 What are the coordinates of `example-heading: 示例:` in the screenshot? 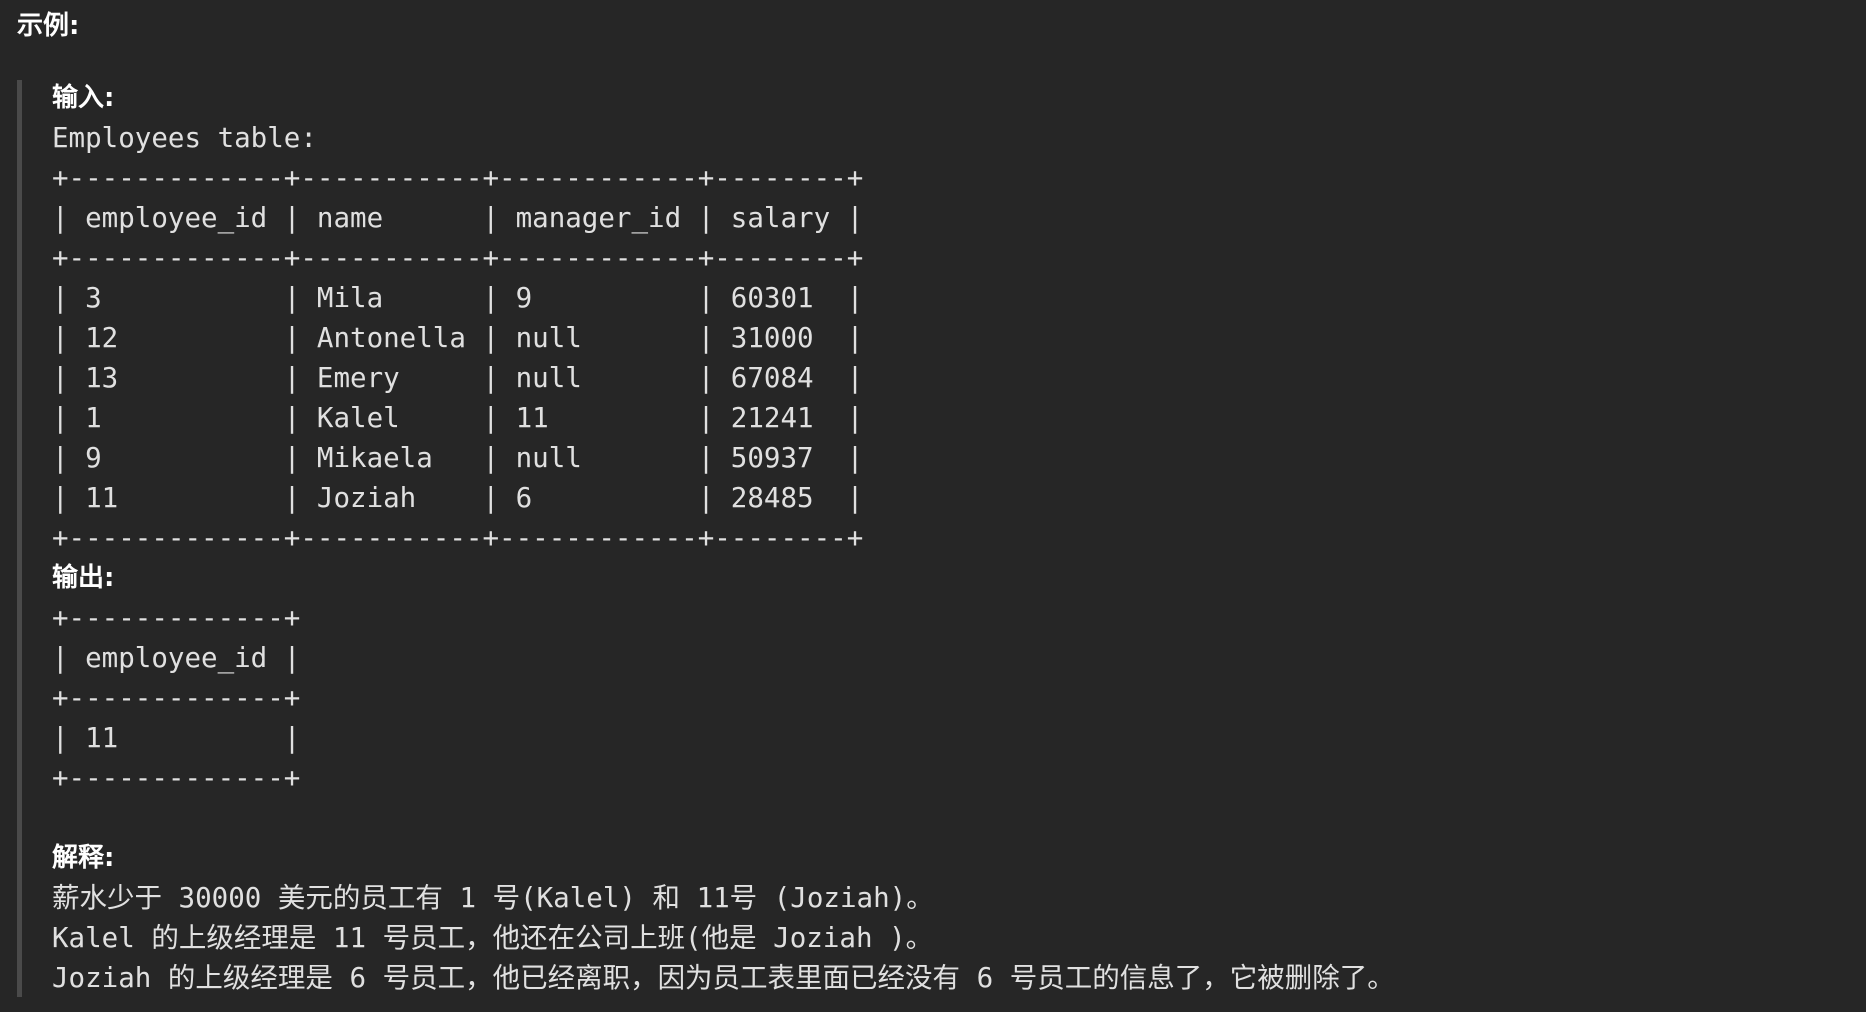 It's located at (48, 26).